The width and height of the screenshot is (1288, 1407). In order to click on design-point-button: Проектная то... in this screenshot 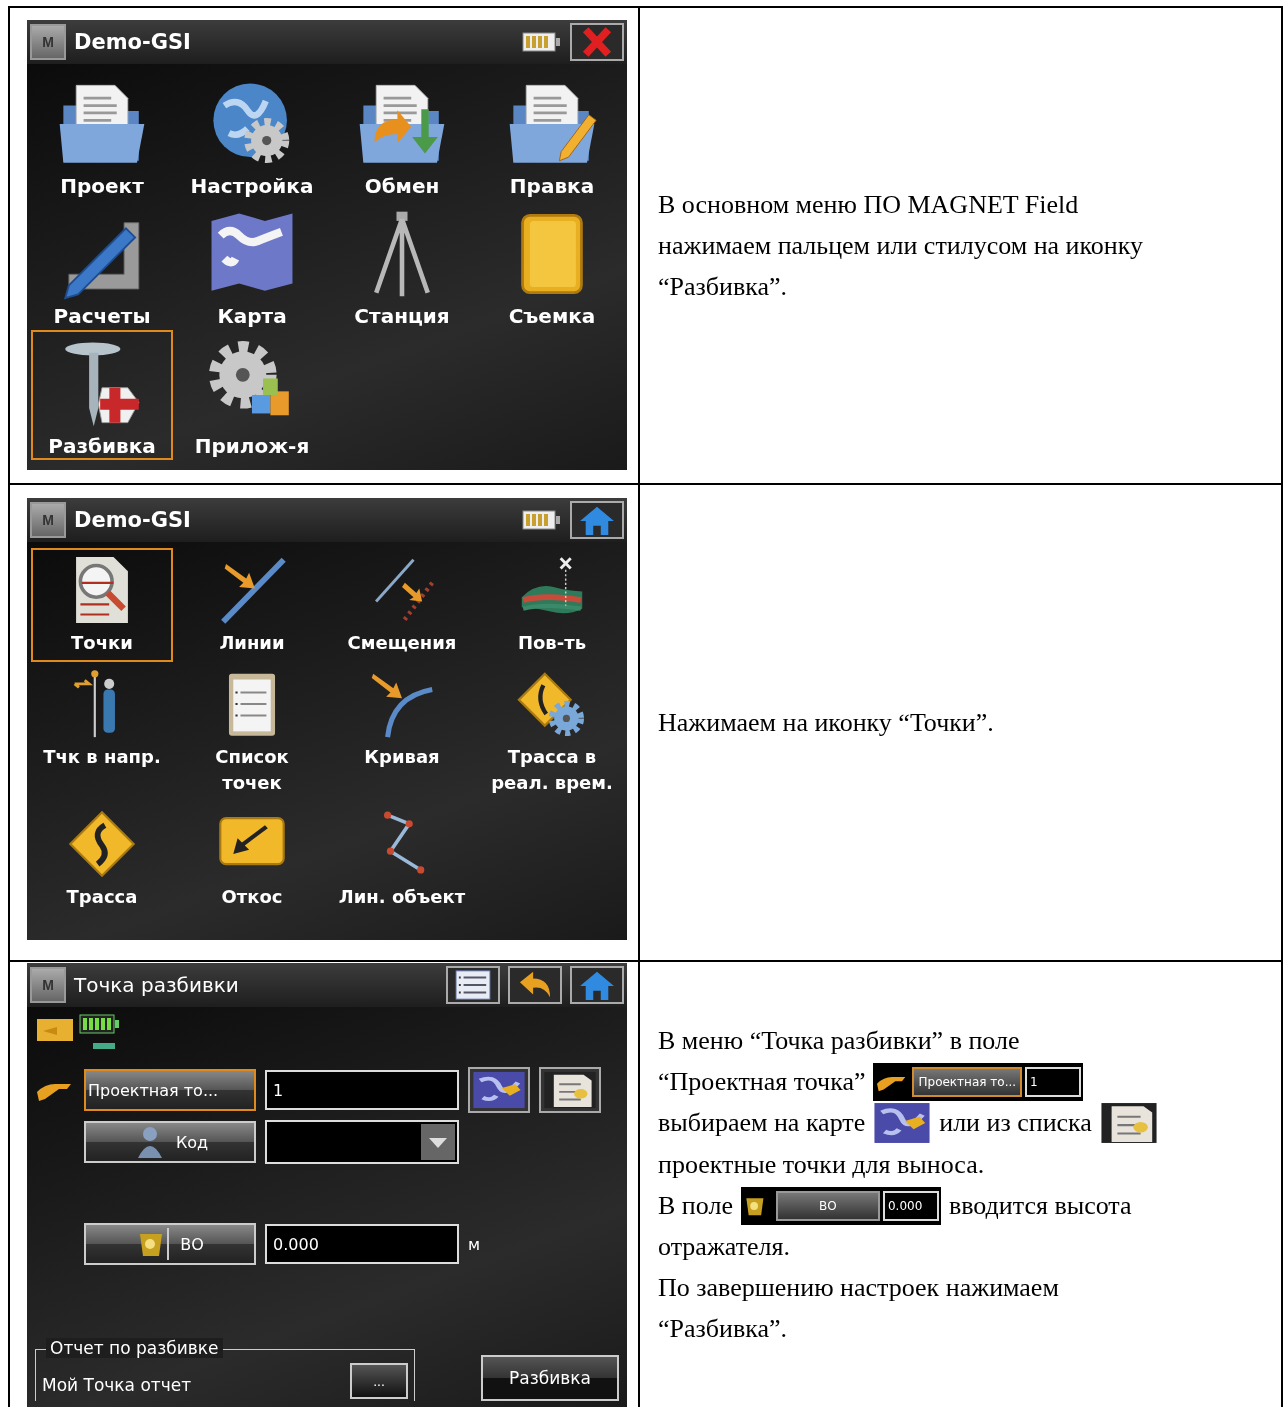, I will do `click(170, 1090)`.